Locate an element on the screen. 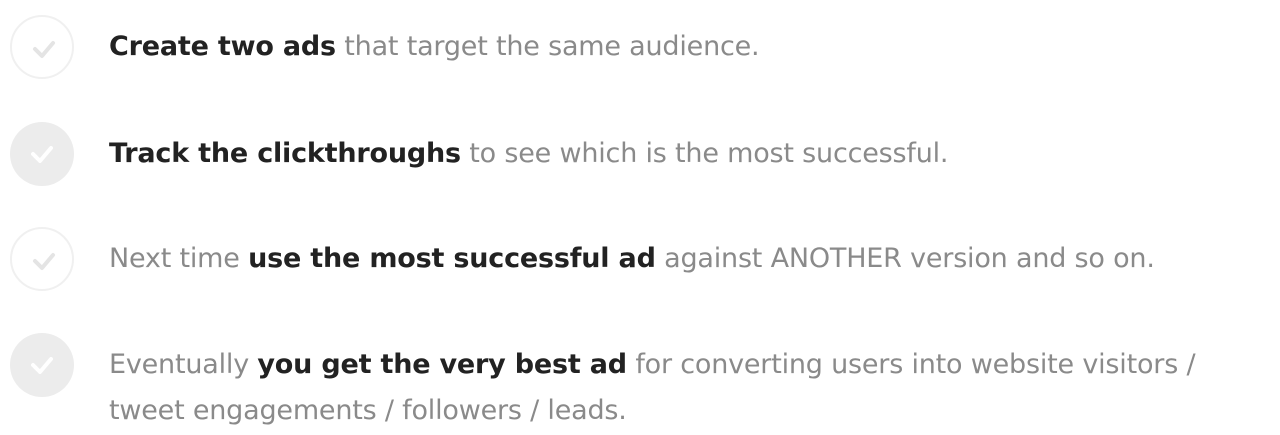 The image size is (1280, 435). step-3-pre: Next time is located at coordinates (179, 258).